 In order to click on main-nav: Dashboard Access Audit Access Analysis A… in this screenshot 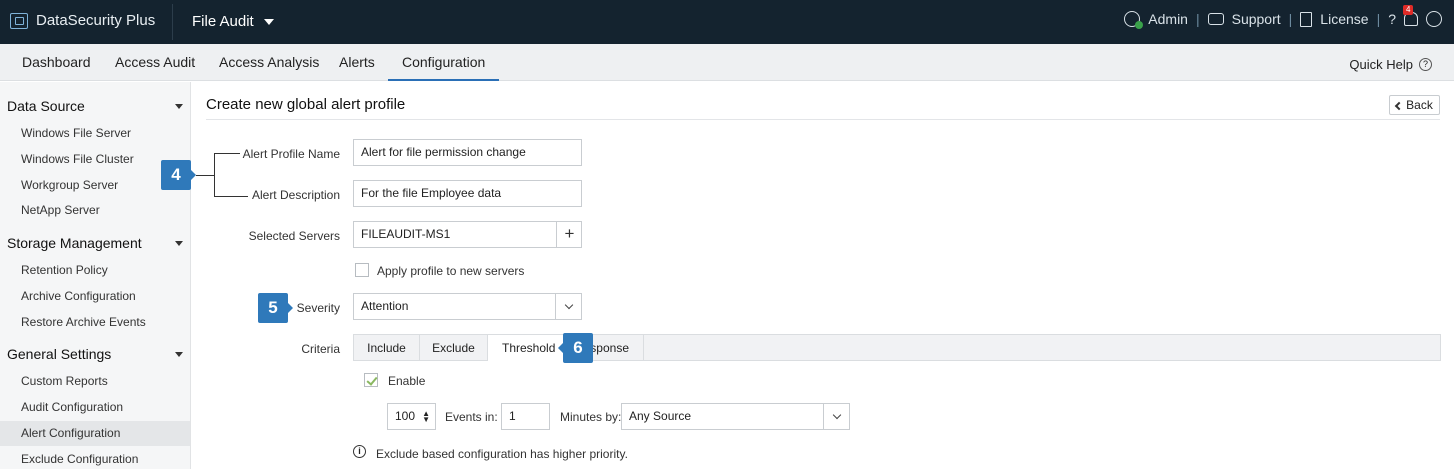, I will do `click(727, 62)`.